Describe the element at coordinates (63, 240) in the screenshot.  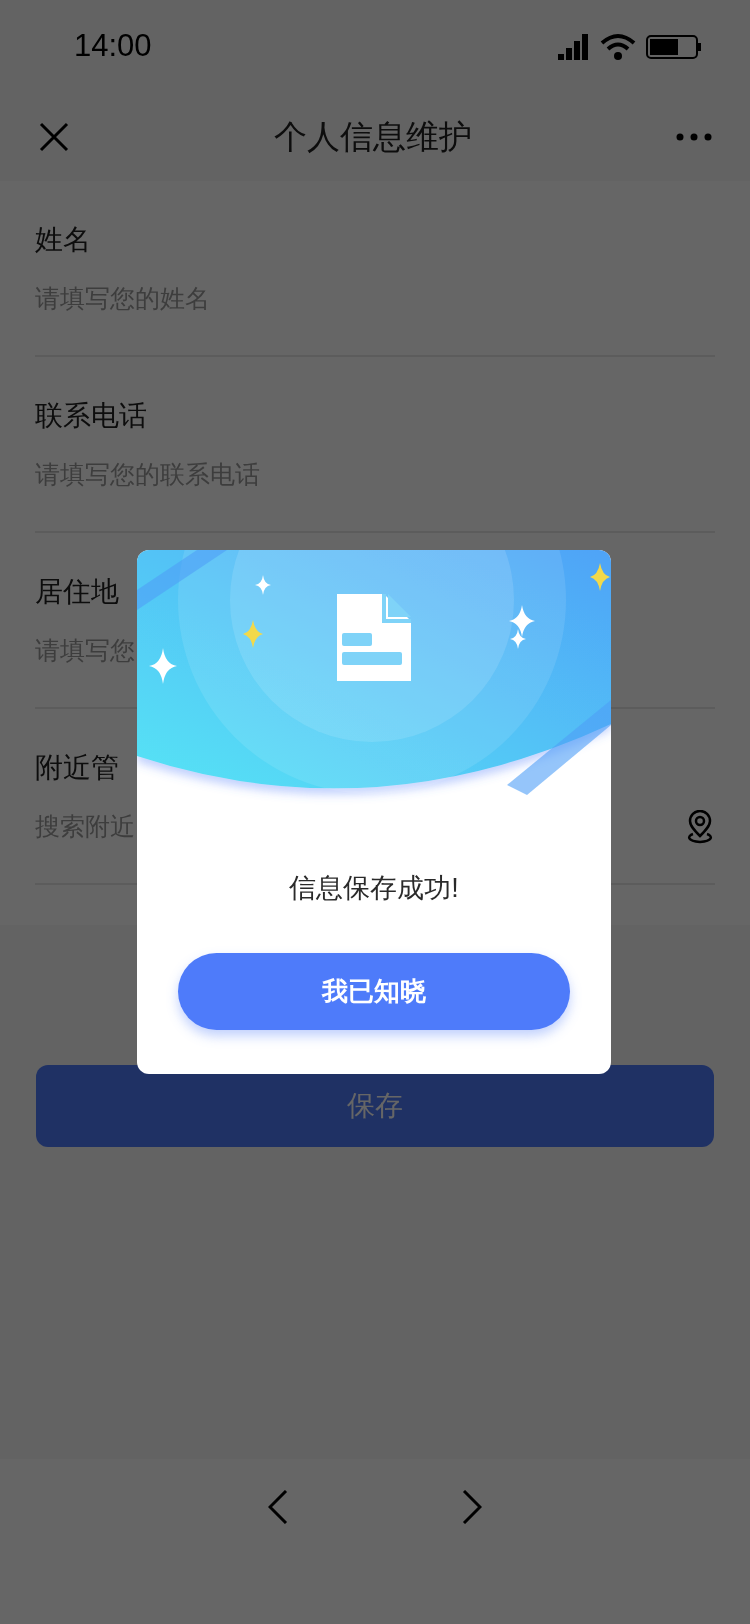
I see `field-label: 姓名` at that location.